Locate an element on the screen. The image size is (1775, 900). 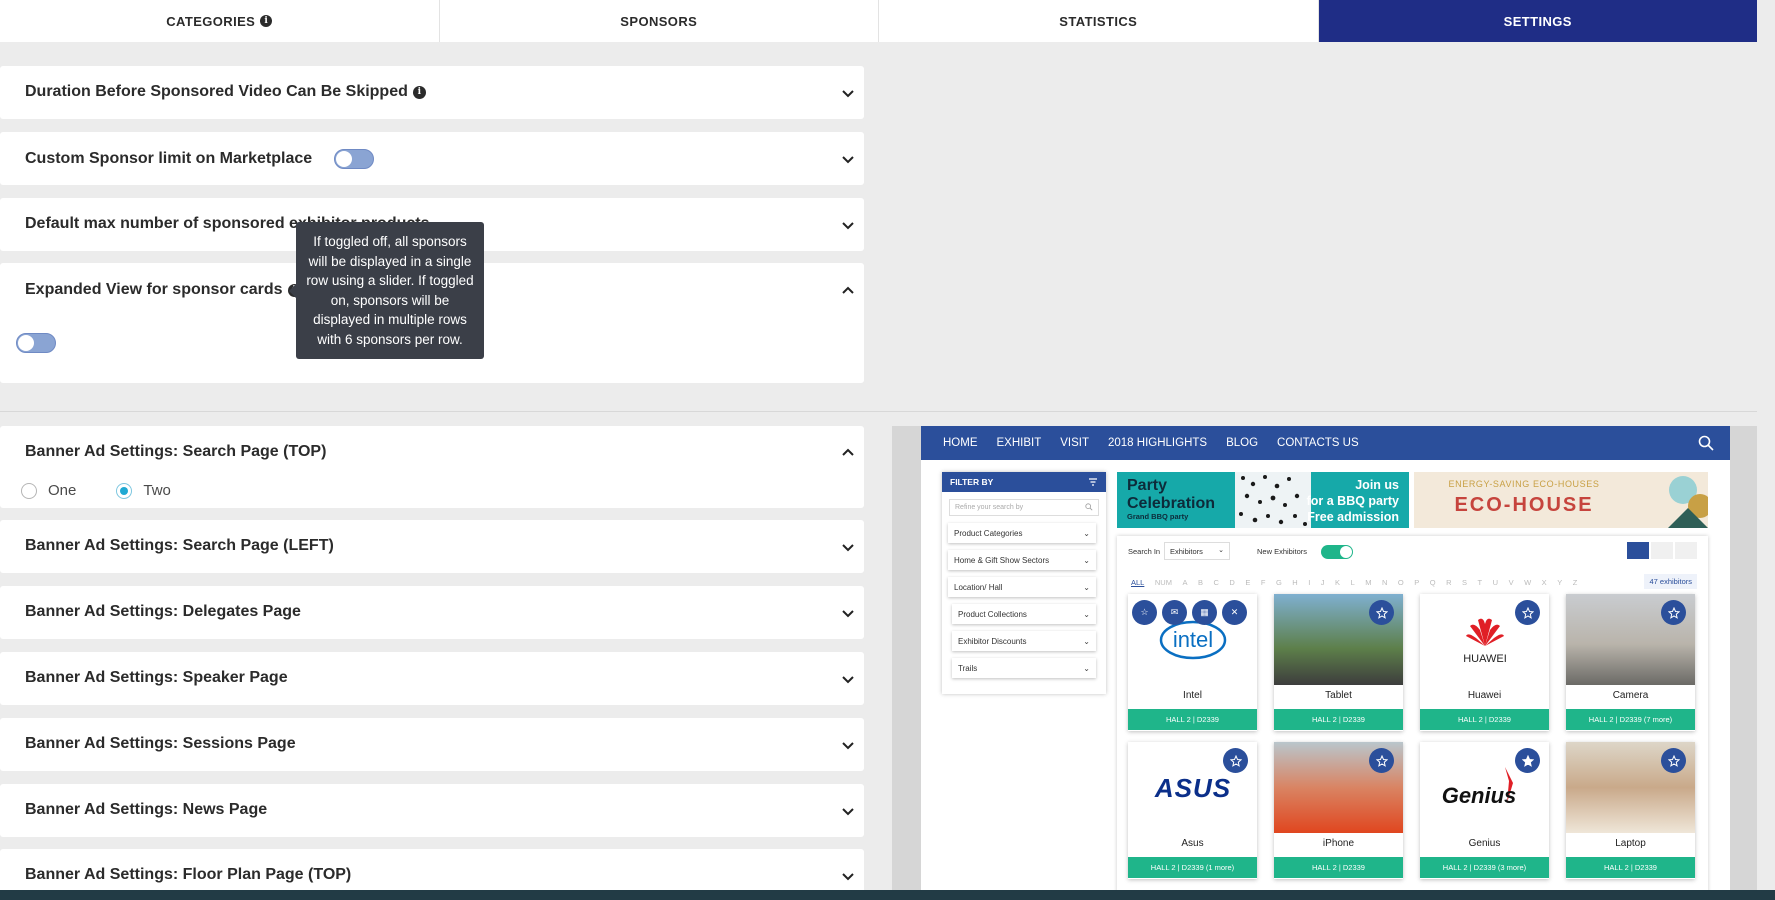
tab-settings: SETTINGS is located at coordinates (1537, 21).